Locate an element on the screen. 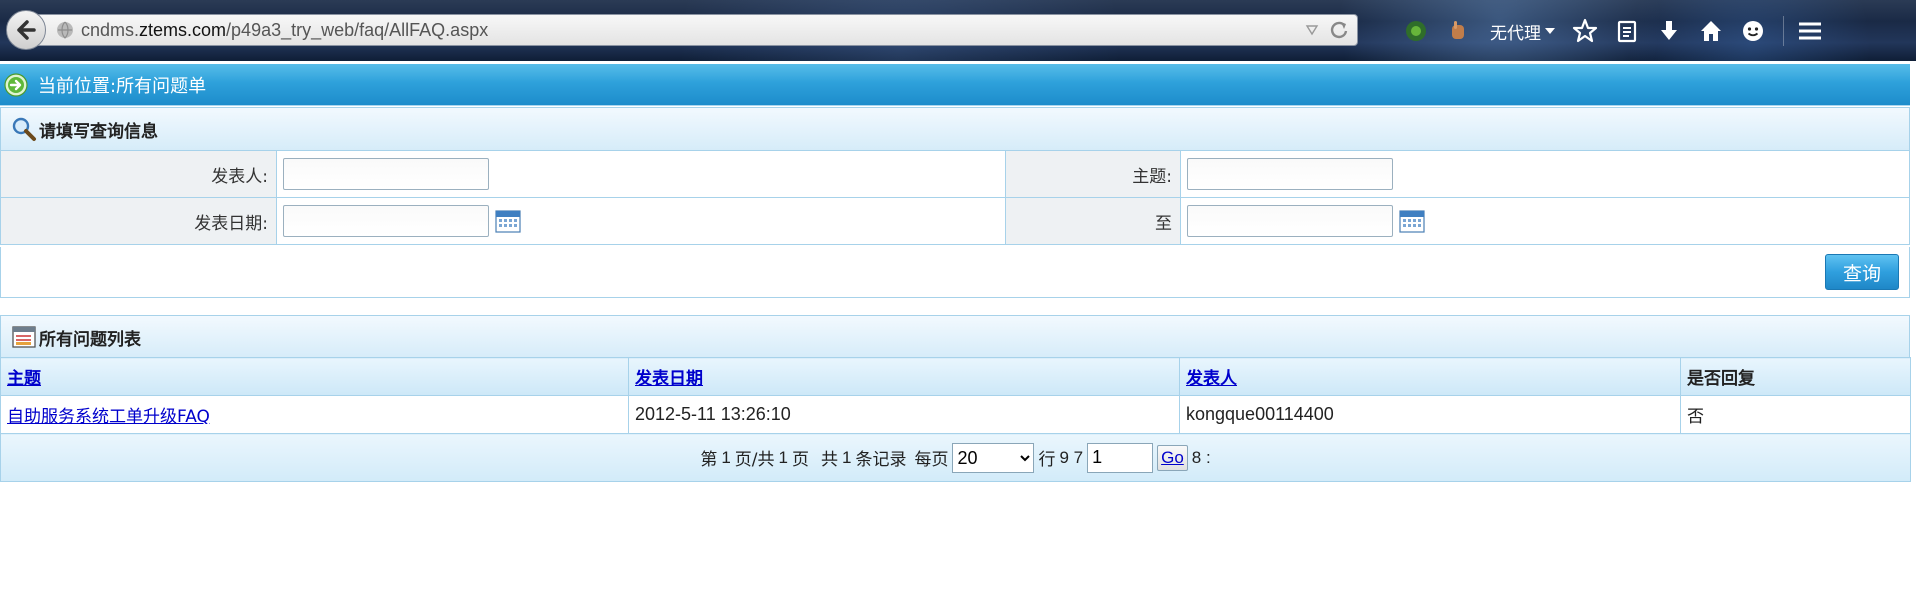 This screenshot has width=1916, height=599. magnifier-icon is located at coordinates (24, 129).